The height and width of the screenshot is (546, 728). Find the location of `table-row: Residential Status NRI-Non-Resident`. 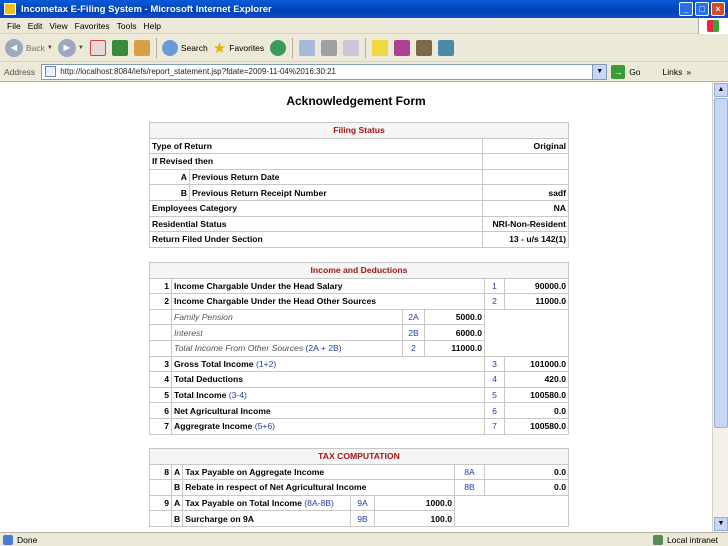

table-row: Residential Status NRI-Non-Resident is located at coordinates (359, 224).